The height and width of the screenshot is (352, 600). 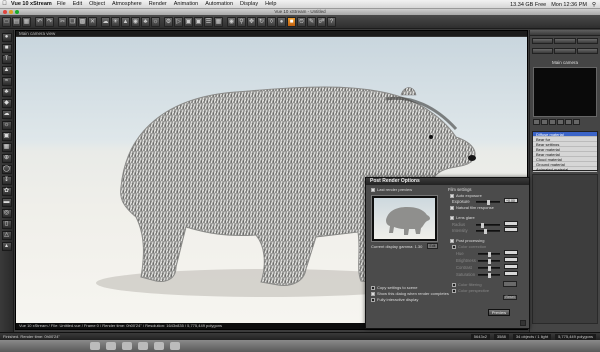 I want to click on light-icon: ☼, so click(x=155, y=21).